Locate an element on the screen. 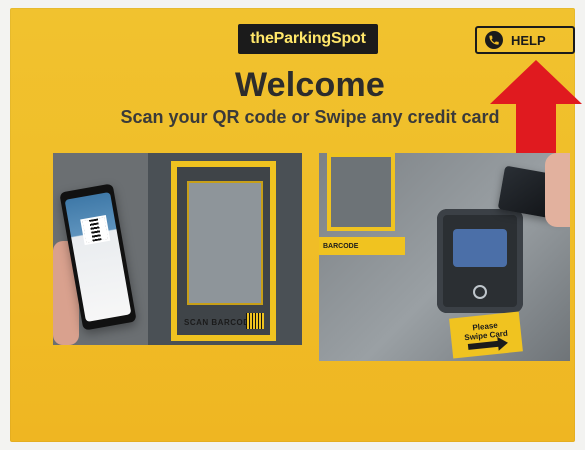  phone-icon is located at coordinates (494, 40).